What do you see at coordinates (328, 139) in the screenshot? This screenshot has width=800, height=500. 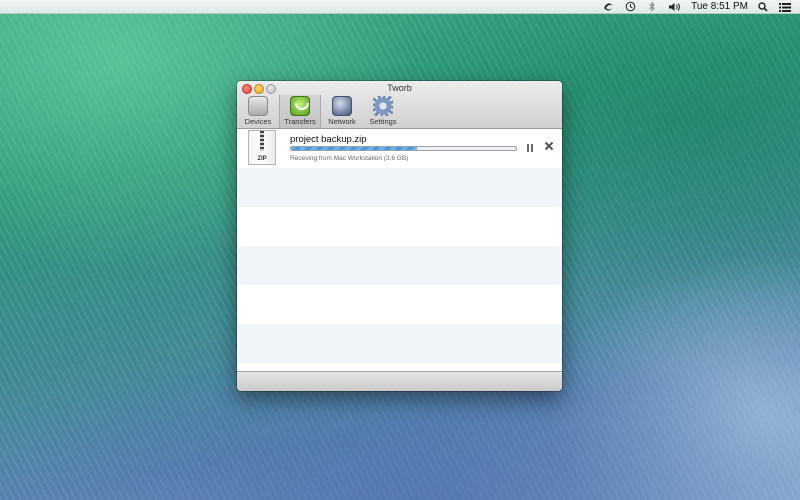 I see `transfer-filename: project backup.zip` at bounding box center [328, 139].